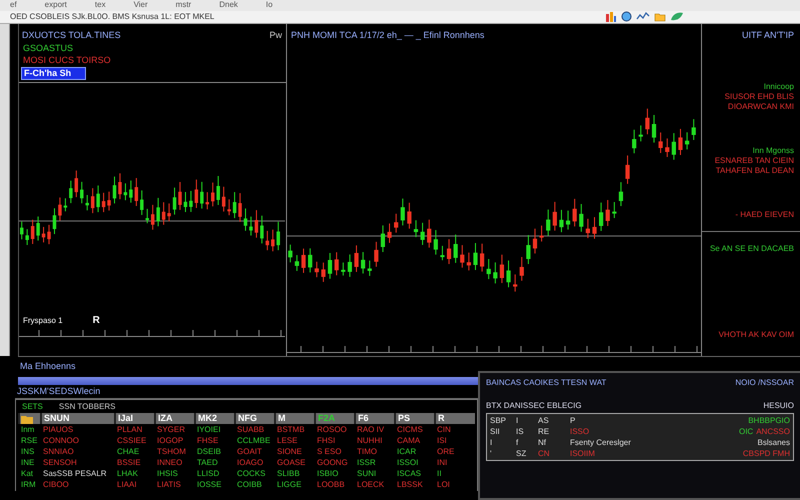 This screenshot has height=500, width=800. I want to click on row-label: INE, so click(28, 462).